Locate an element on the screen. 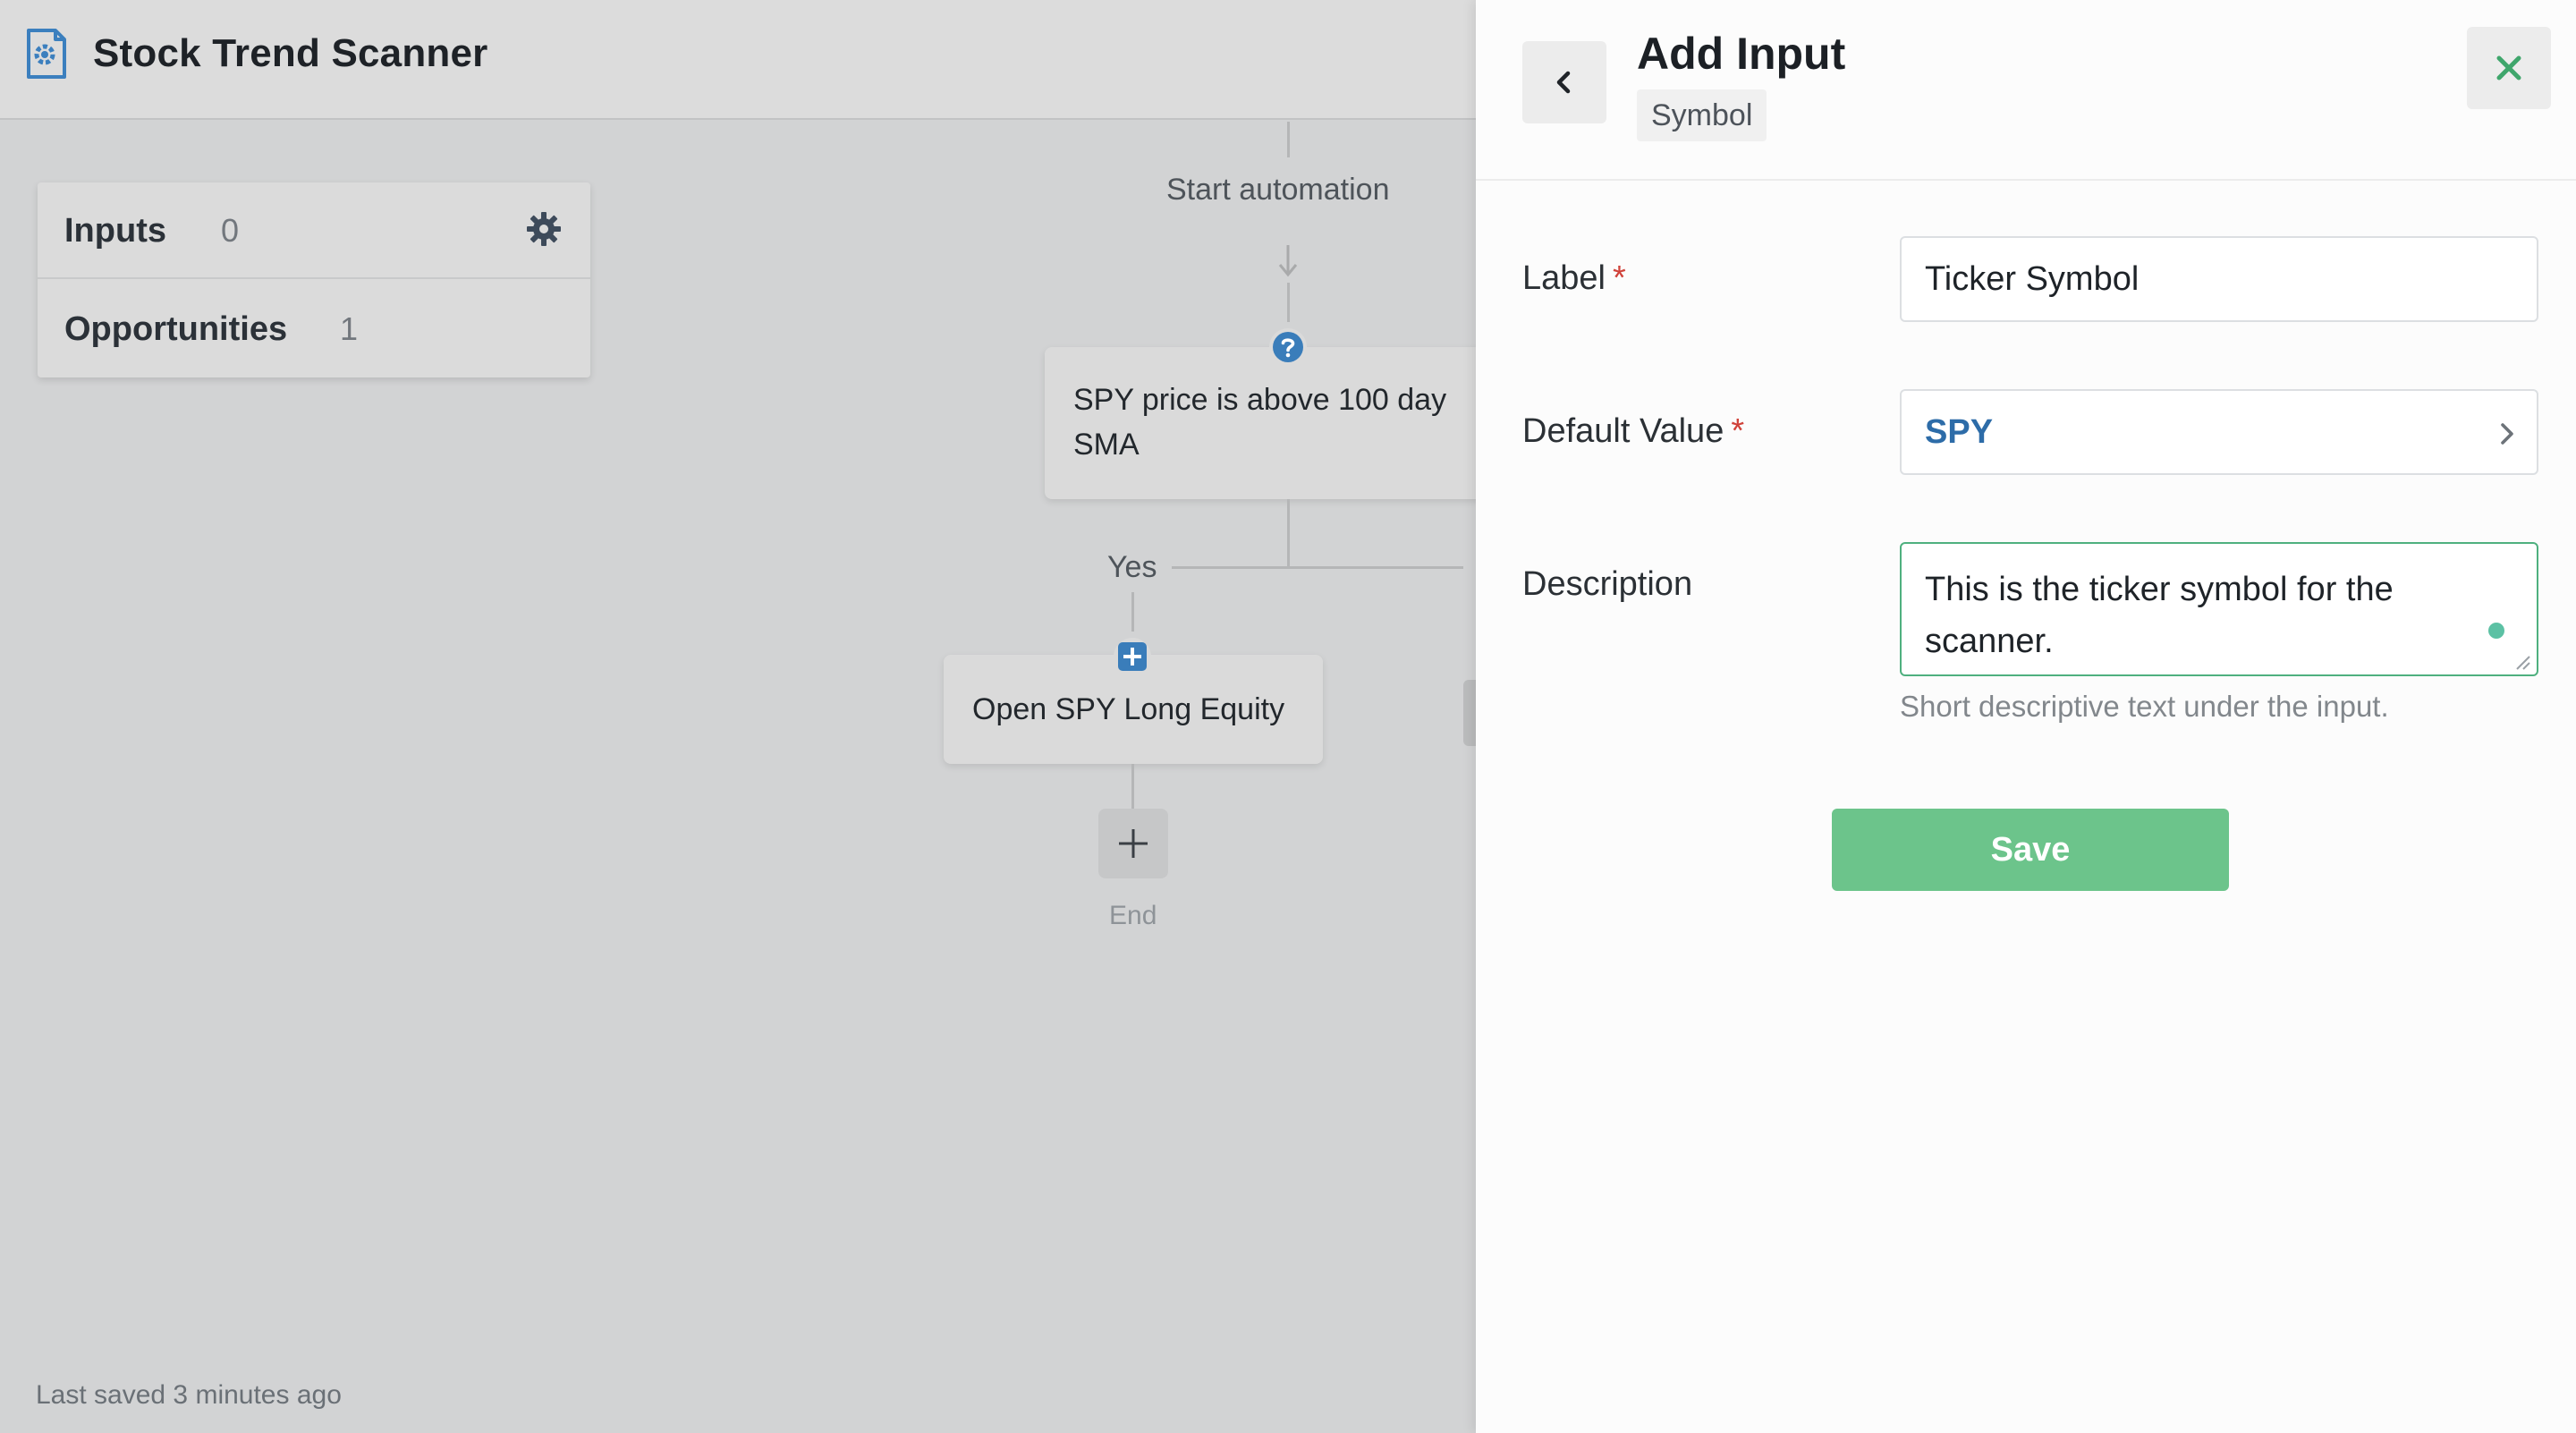 The height and width of the screenshot is (1433, 2576). field-label-text: Label is located at coordinates (1564, 278).